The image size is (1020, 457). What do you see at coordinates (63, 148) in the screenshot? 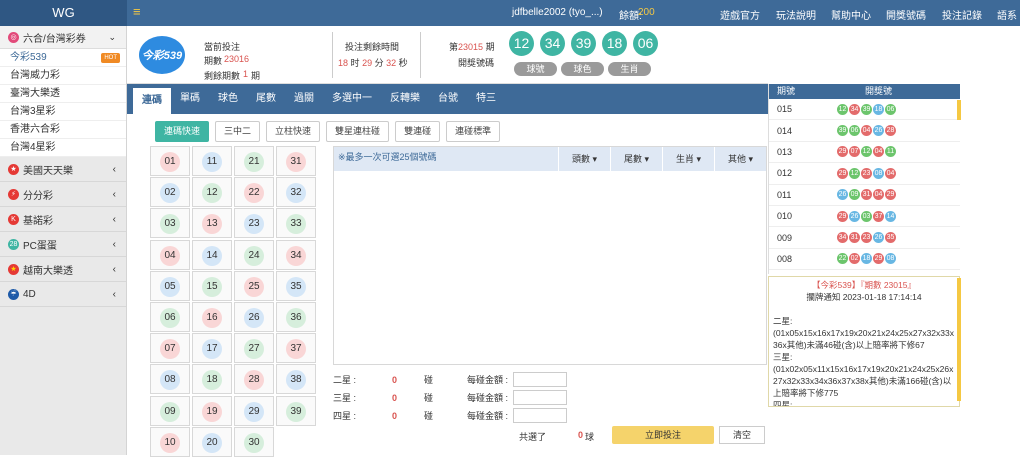
I see `sidebar-item-4star: 台灣4星彩` at bounding box center [63, 148].